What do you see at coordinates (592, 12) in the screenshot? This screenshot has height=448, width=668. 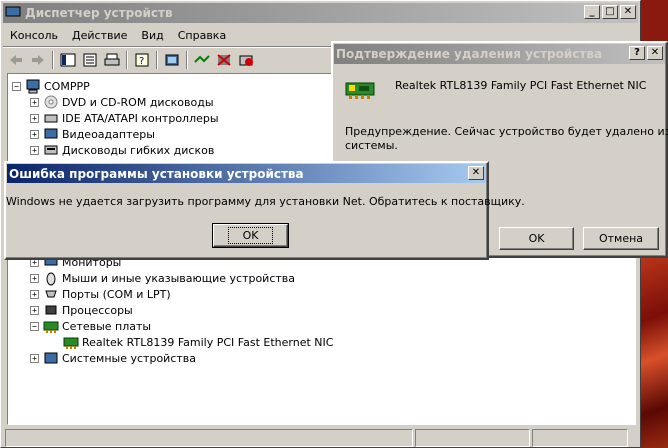 I see `minimize-button: _` at bounding box center [592, 12].